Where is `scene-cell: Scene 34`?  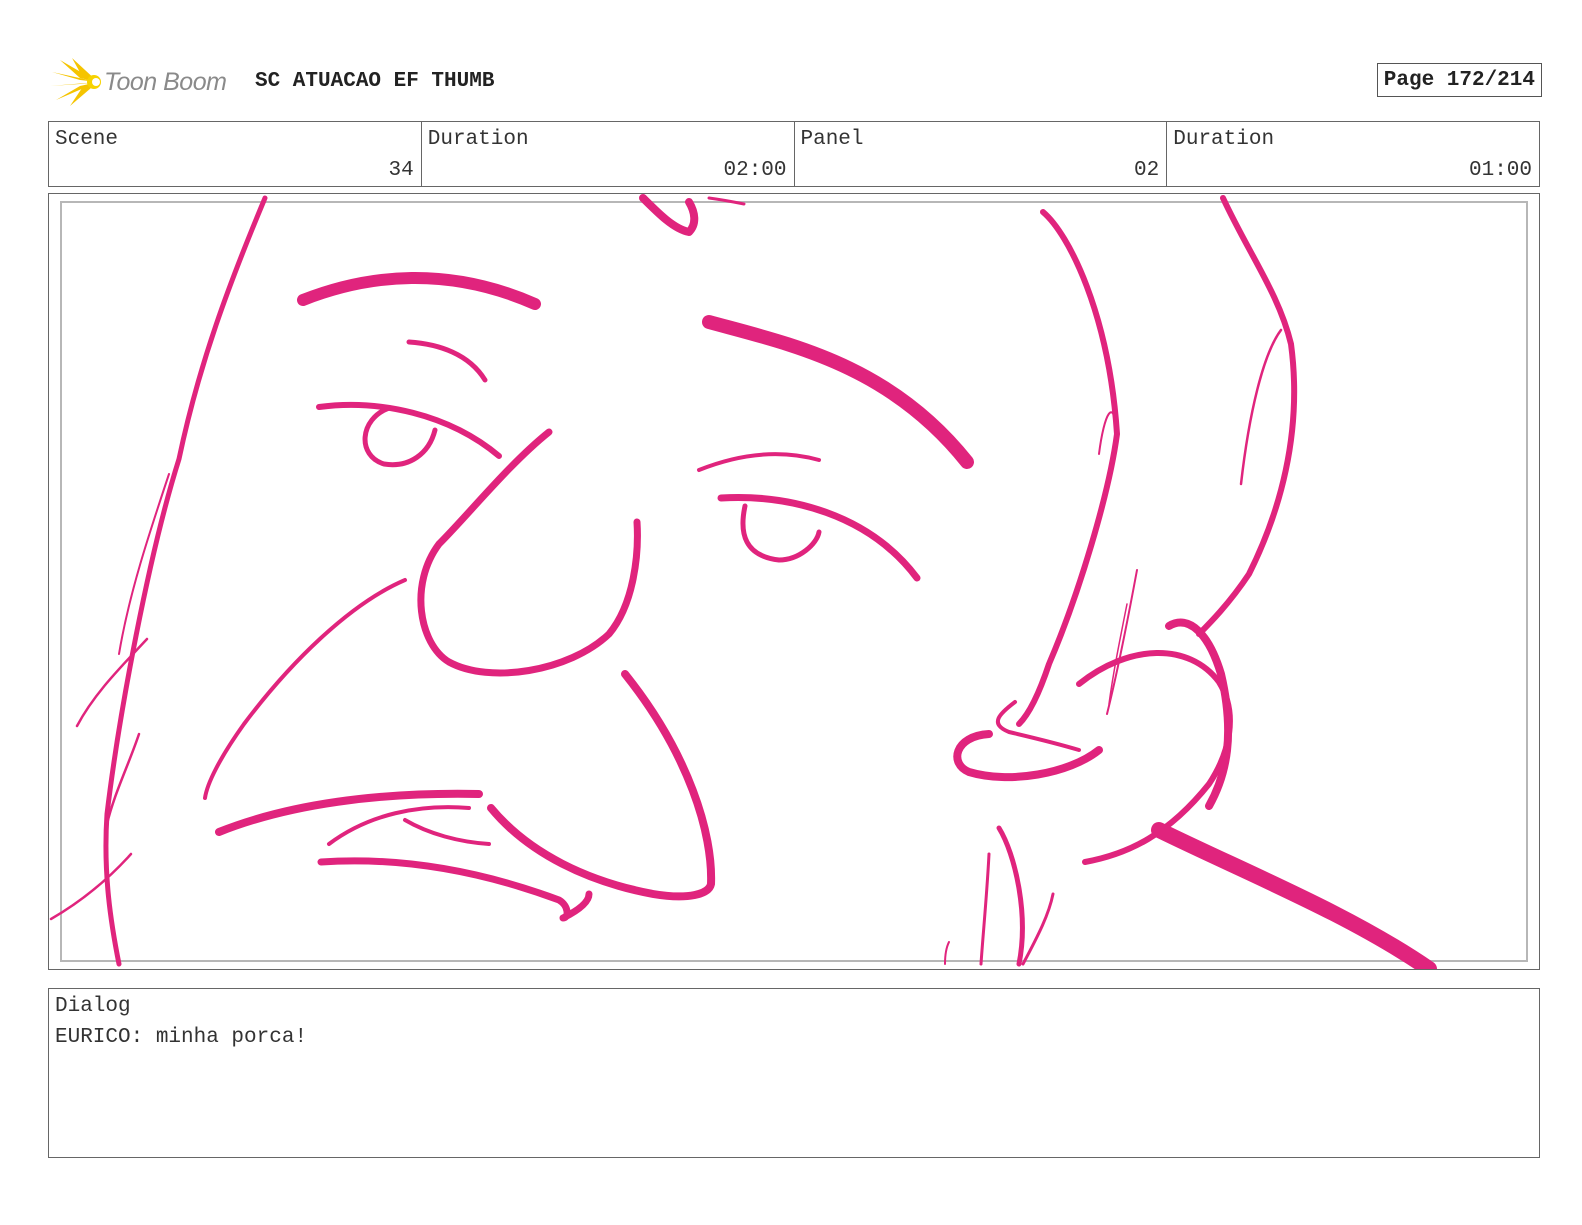 scene-cell: Scene 34 is located at coordinates (235, 154).